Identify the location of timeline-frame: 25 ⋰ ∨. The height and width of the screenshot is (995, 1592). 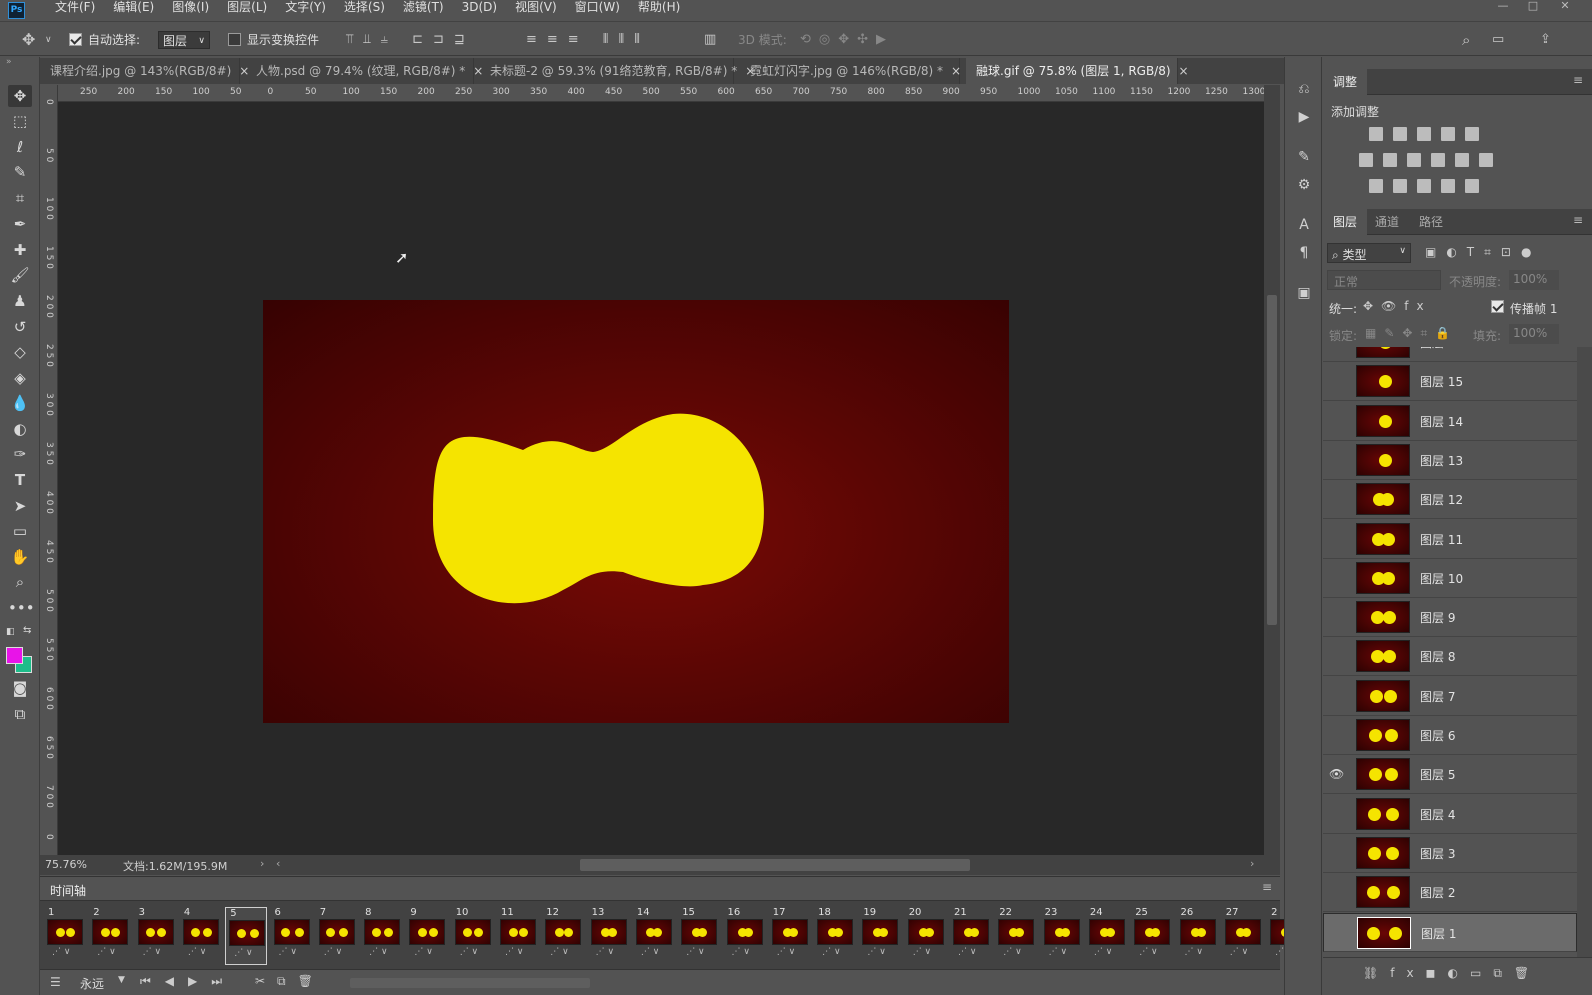
(1152, 936).